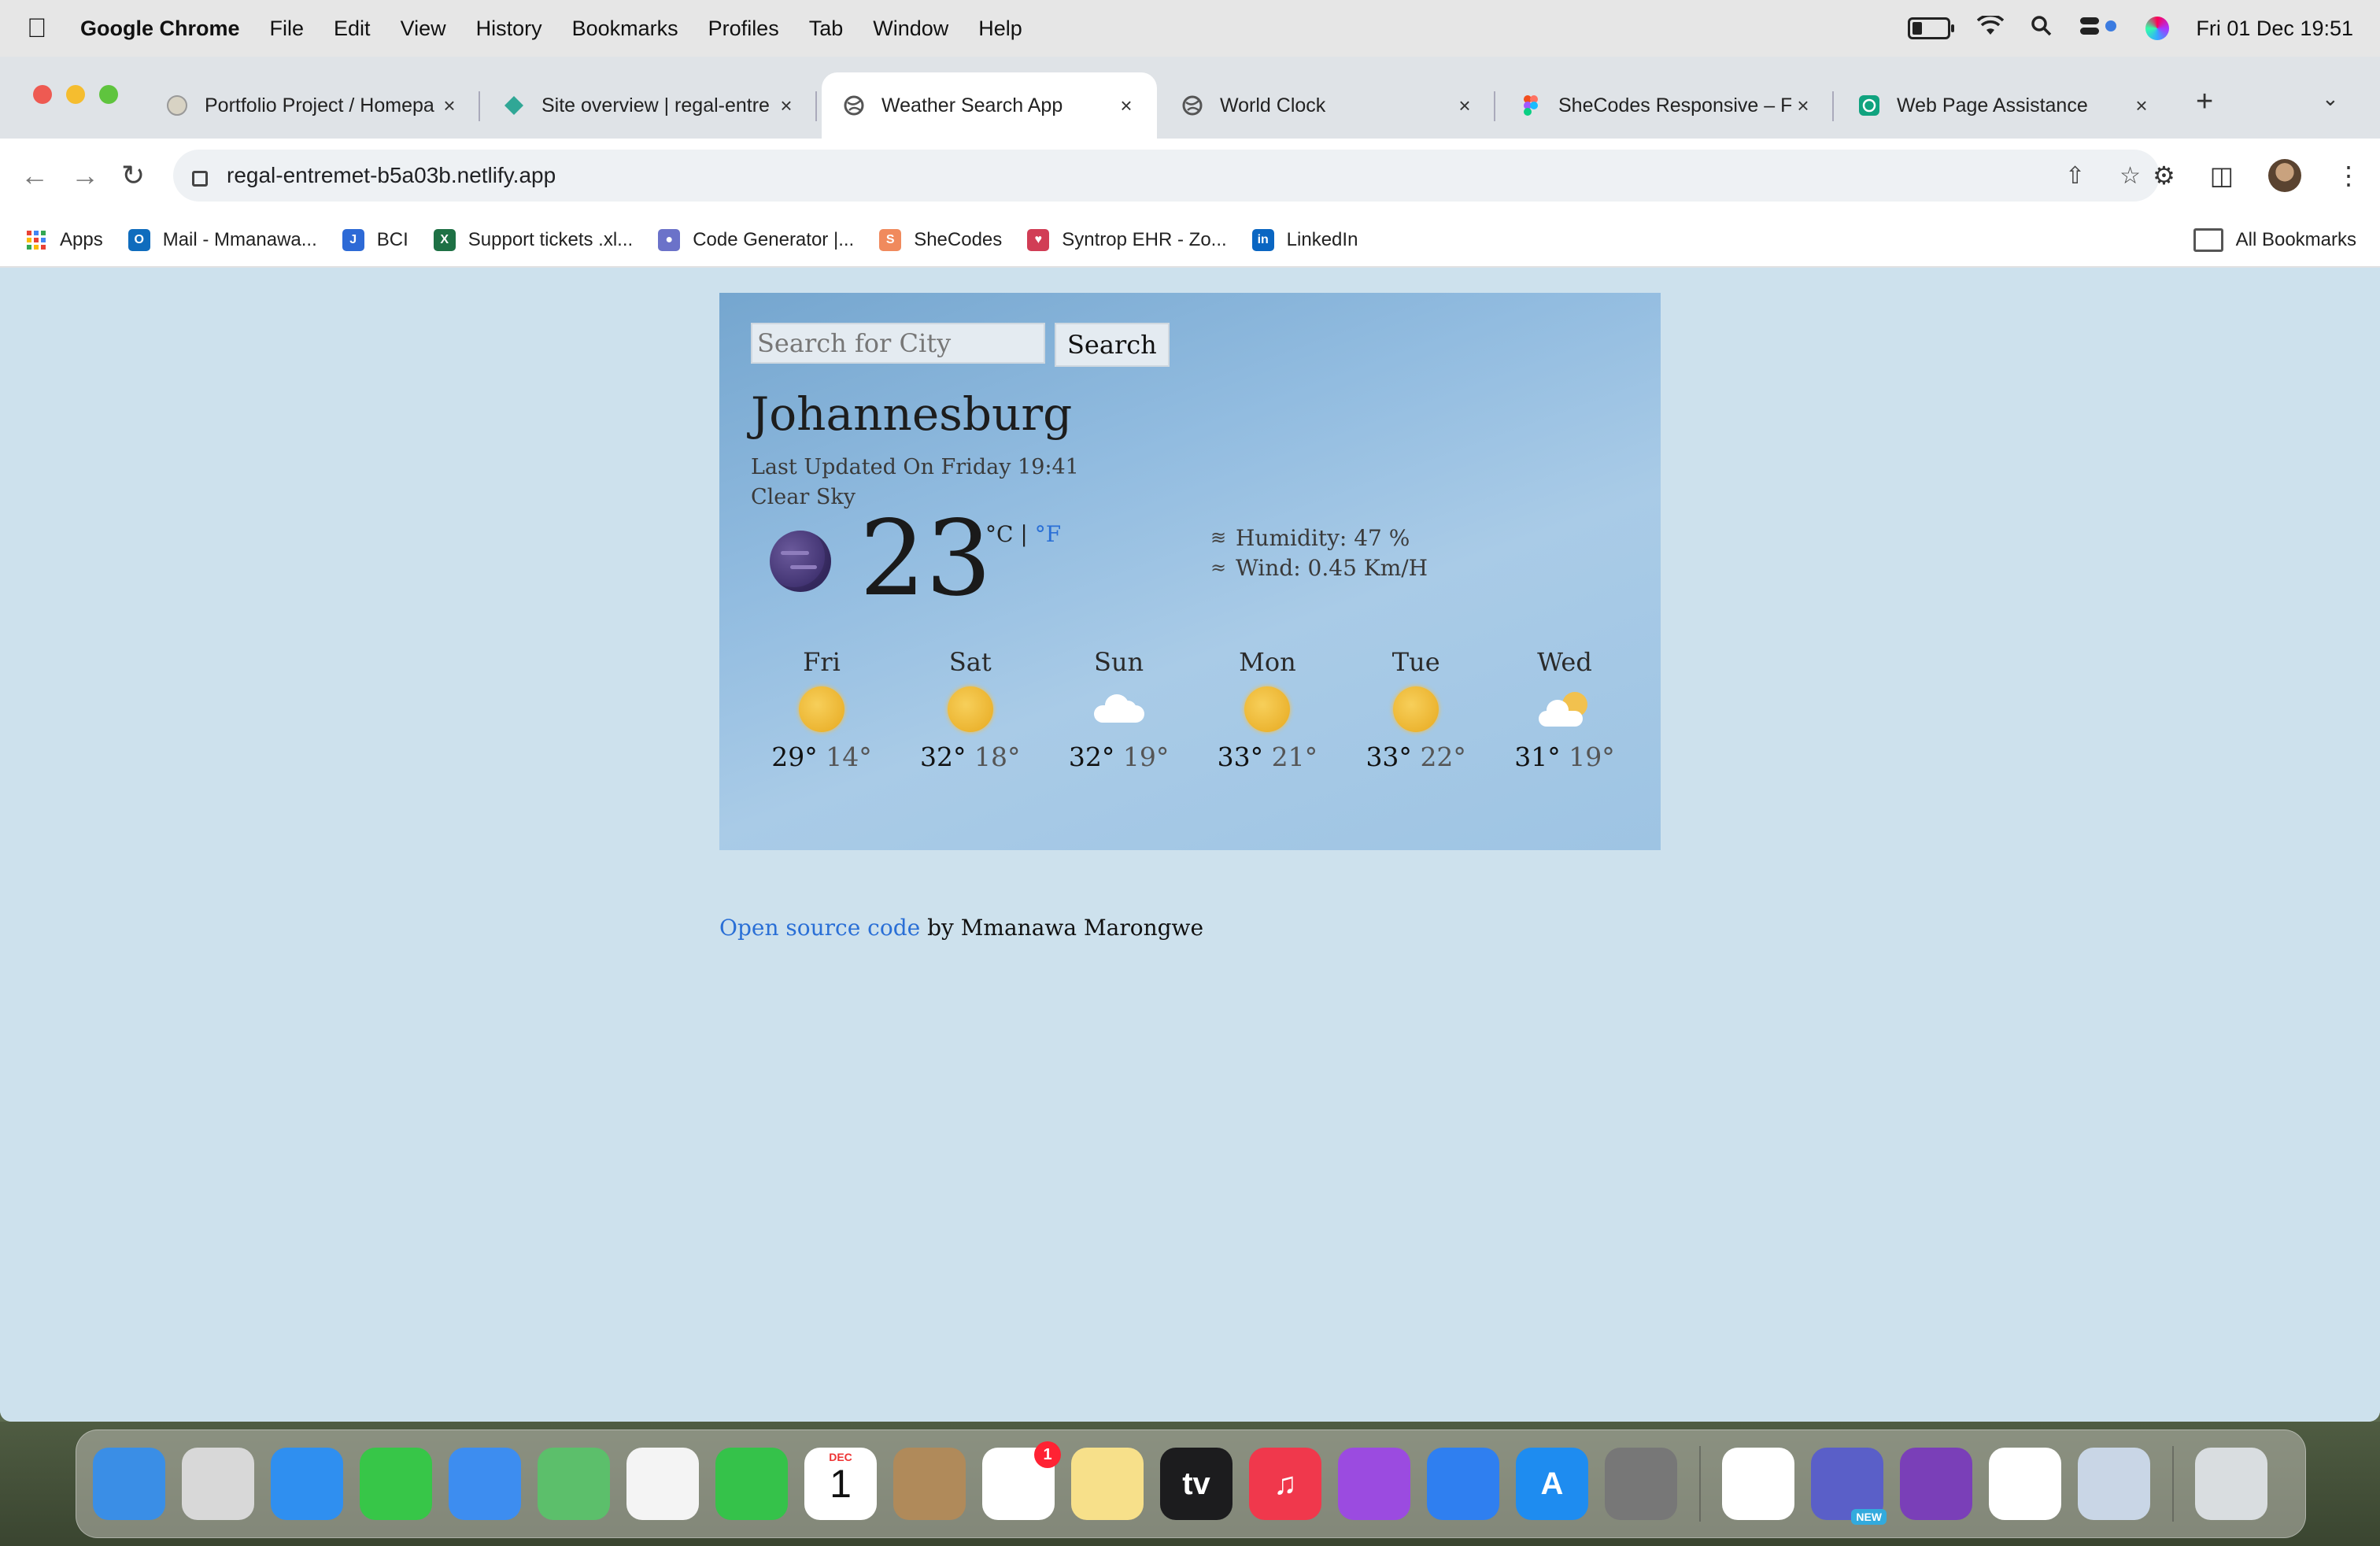  I want to click on menu-file: File, so click(287, 29).